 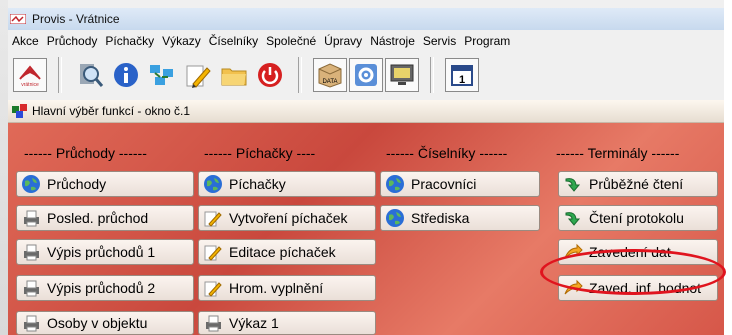 I want to click on btn-pichacky: Píchačky, so click(x=287, y=184).